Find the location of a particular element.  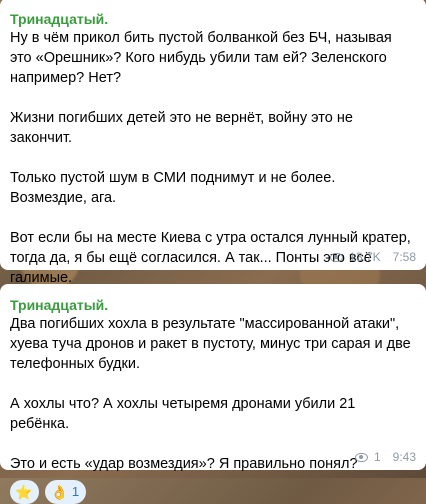

view-count: 13.7K is located at coordinates (365, 257).